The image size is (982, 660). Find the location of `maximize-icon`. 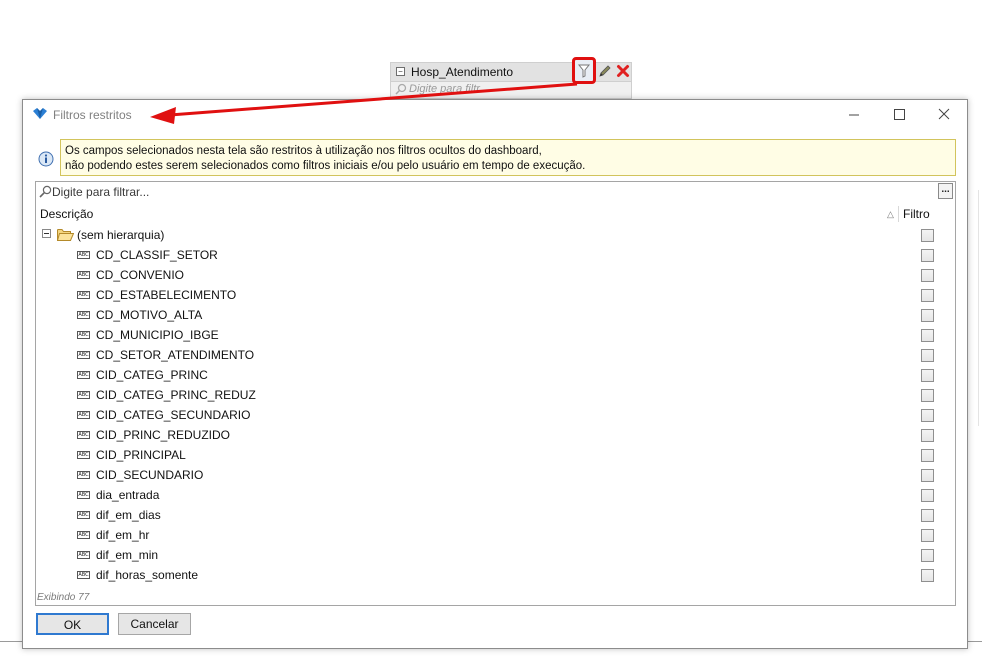

maximize-icon is located at coordinates (899, 114).